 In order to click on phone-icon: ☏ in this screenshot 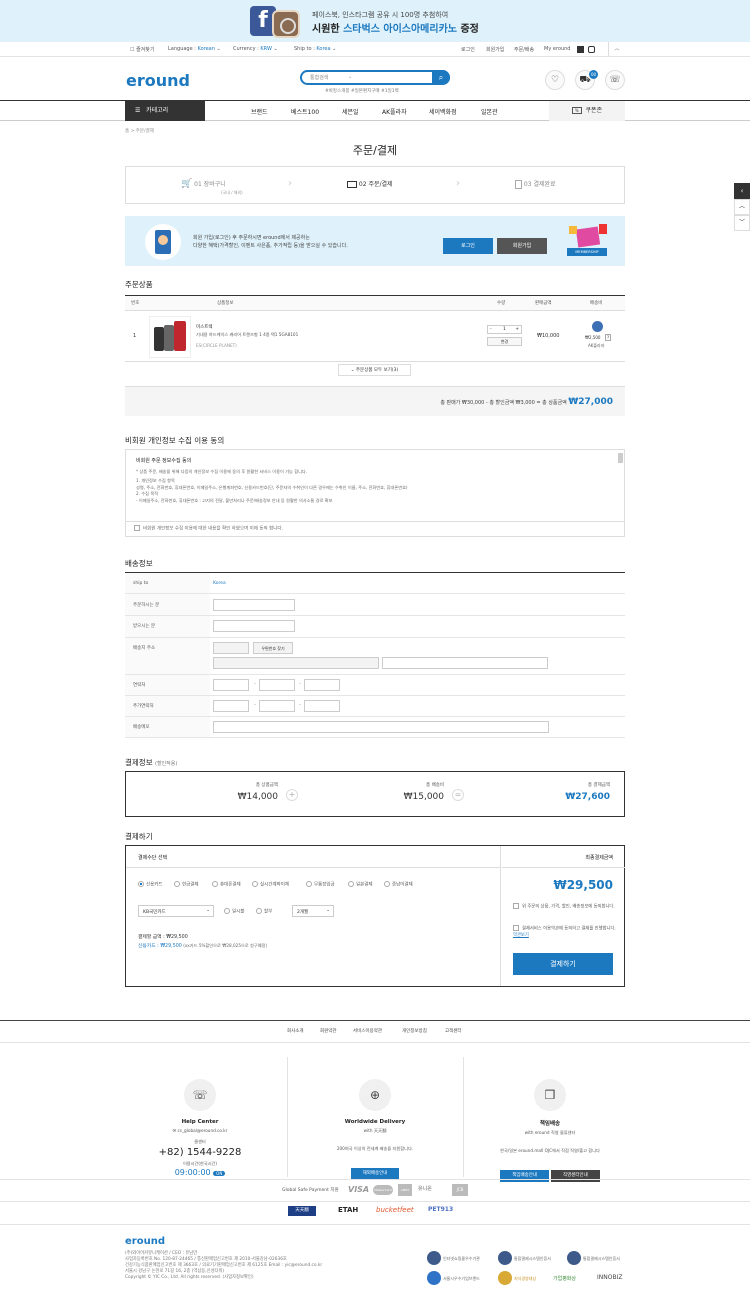, I will do `click(615, 80)`.